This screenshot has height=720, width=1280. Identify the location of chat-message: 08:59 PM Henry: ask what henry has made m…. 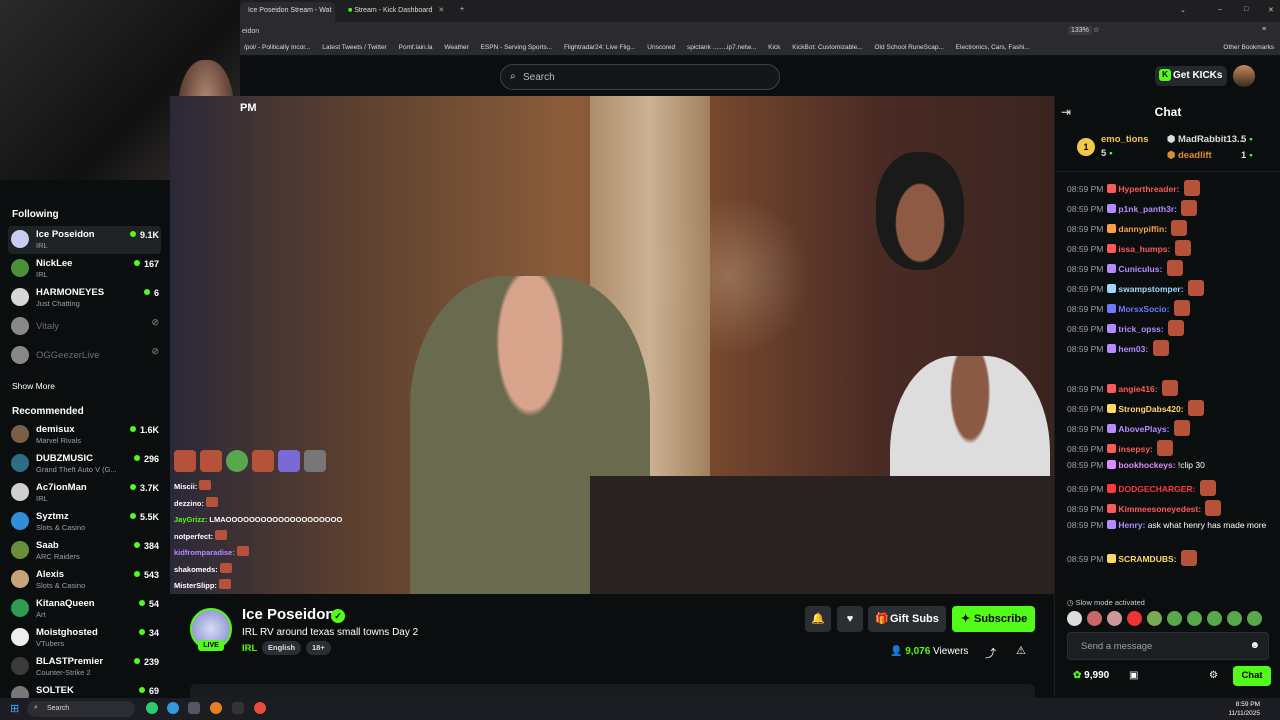
(1171, 525).